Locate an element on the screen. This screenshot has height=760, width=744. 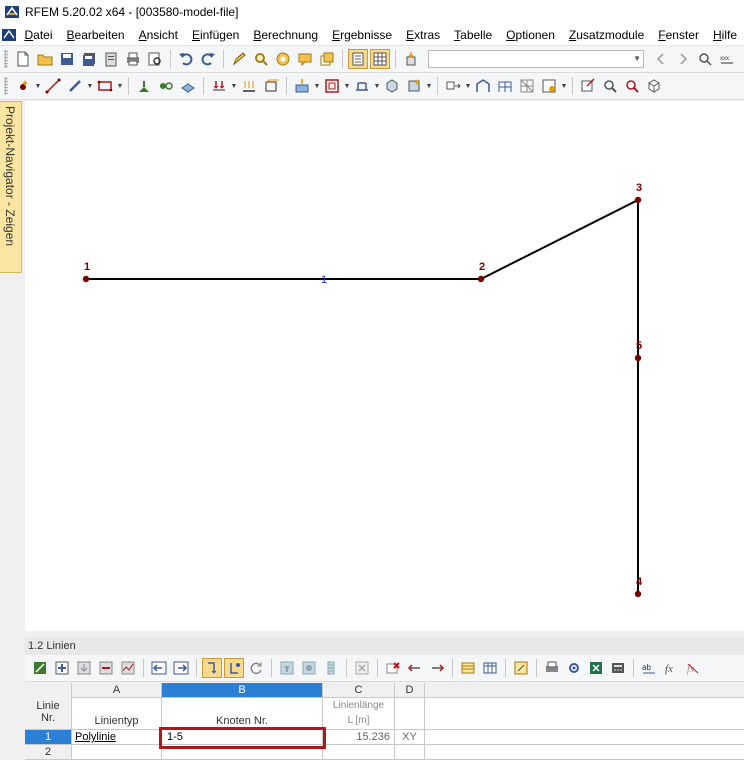
next-arrow-icon is located at coordinates (683, 59).